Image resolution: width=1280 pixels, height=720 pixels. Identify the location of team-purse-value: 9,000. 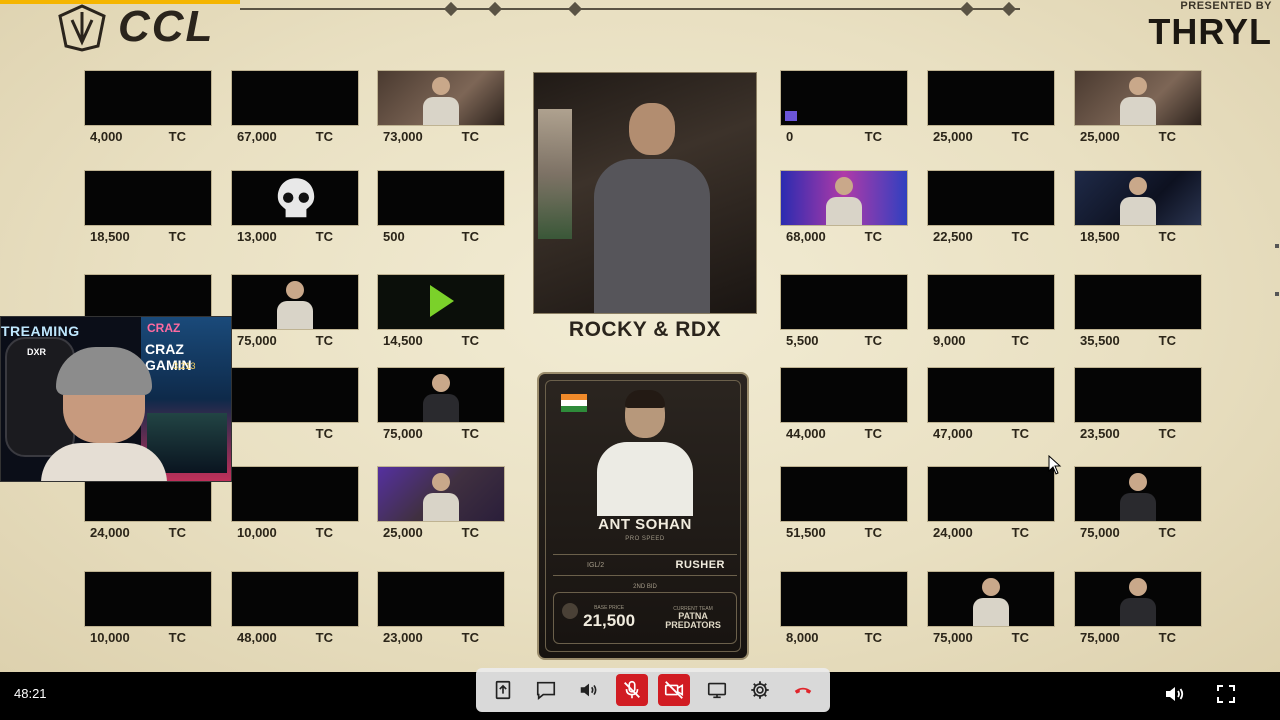
(949, 340).